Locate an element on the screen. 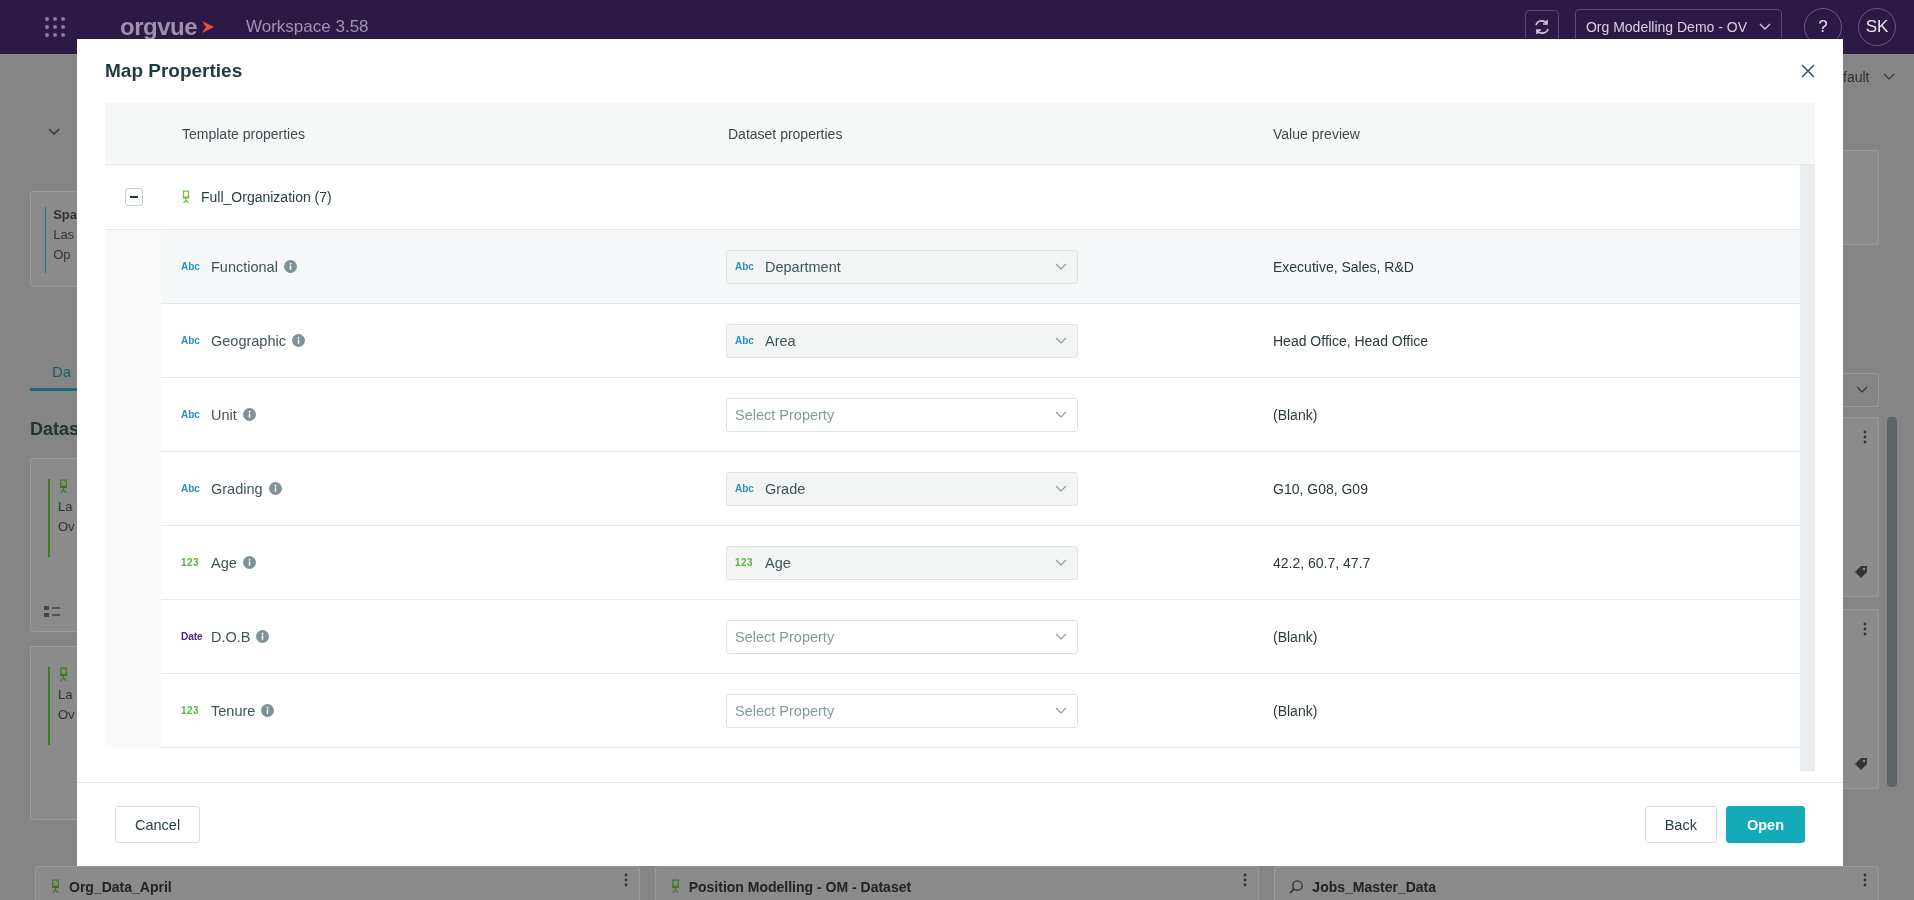 The image size is (1914, 900). property-row: Abc Geographic Abc Area Head Office, Head Office is located at coordinates (980, 341).